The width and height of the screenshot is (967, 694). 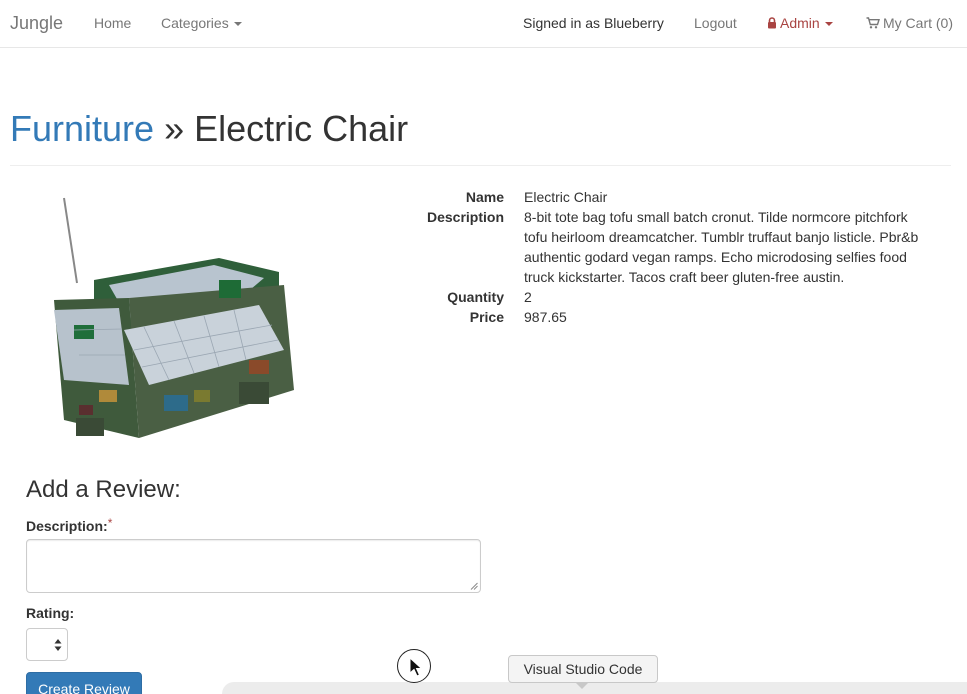 What do you see at coordinates (772, 23) in the screenshot?
I see `lock-icon` at bounding box center [772, 23].